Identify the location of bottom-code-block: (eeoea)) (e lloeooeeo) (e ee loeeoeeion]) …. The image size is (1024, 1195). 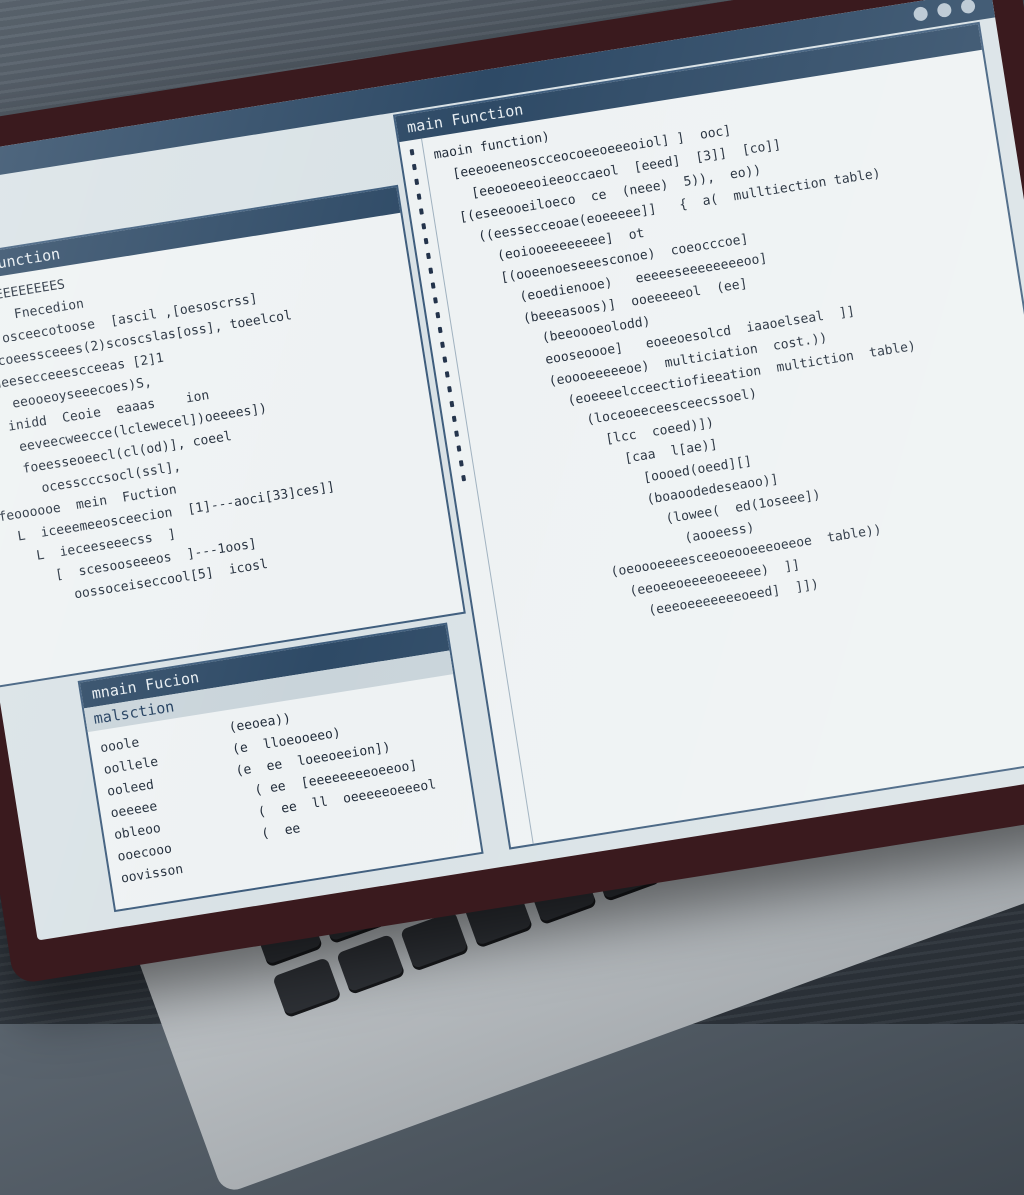
(336, 779).